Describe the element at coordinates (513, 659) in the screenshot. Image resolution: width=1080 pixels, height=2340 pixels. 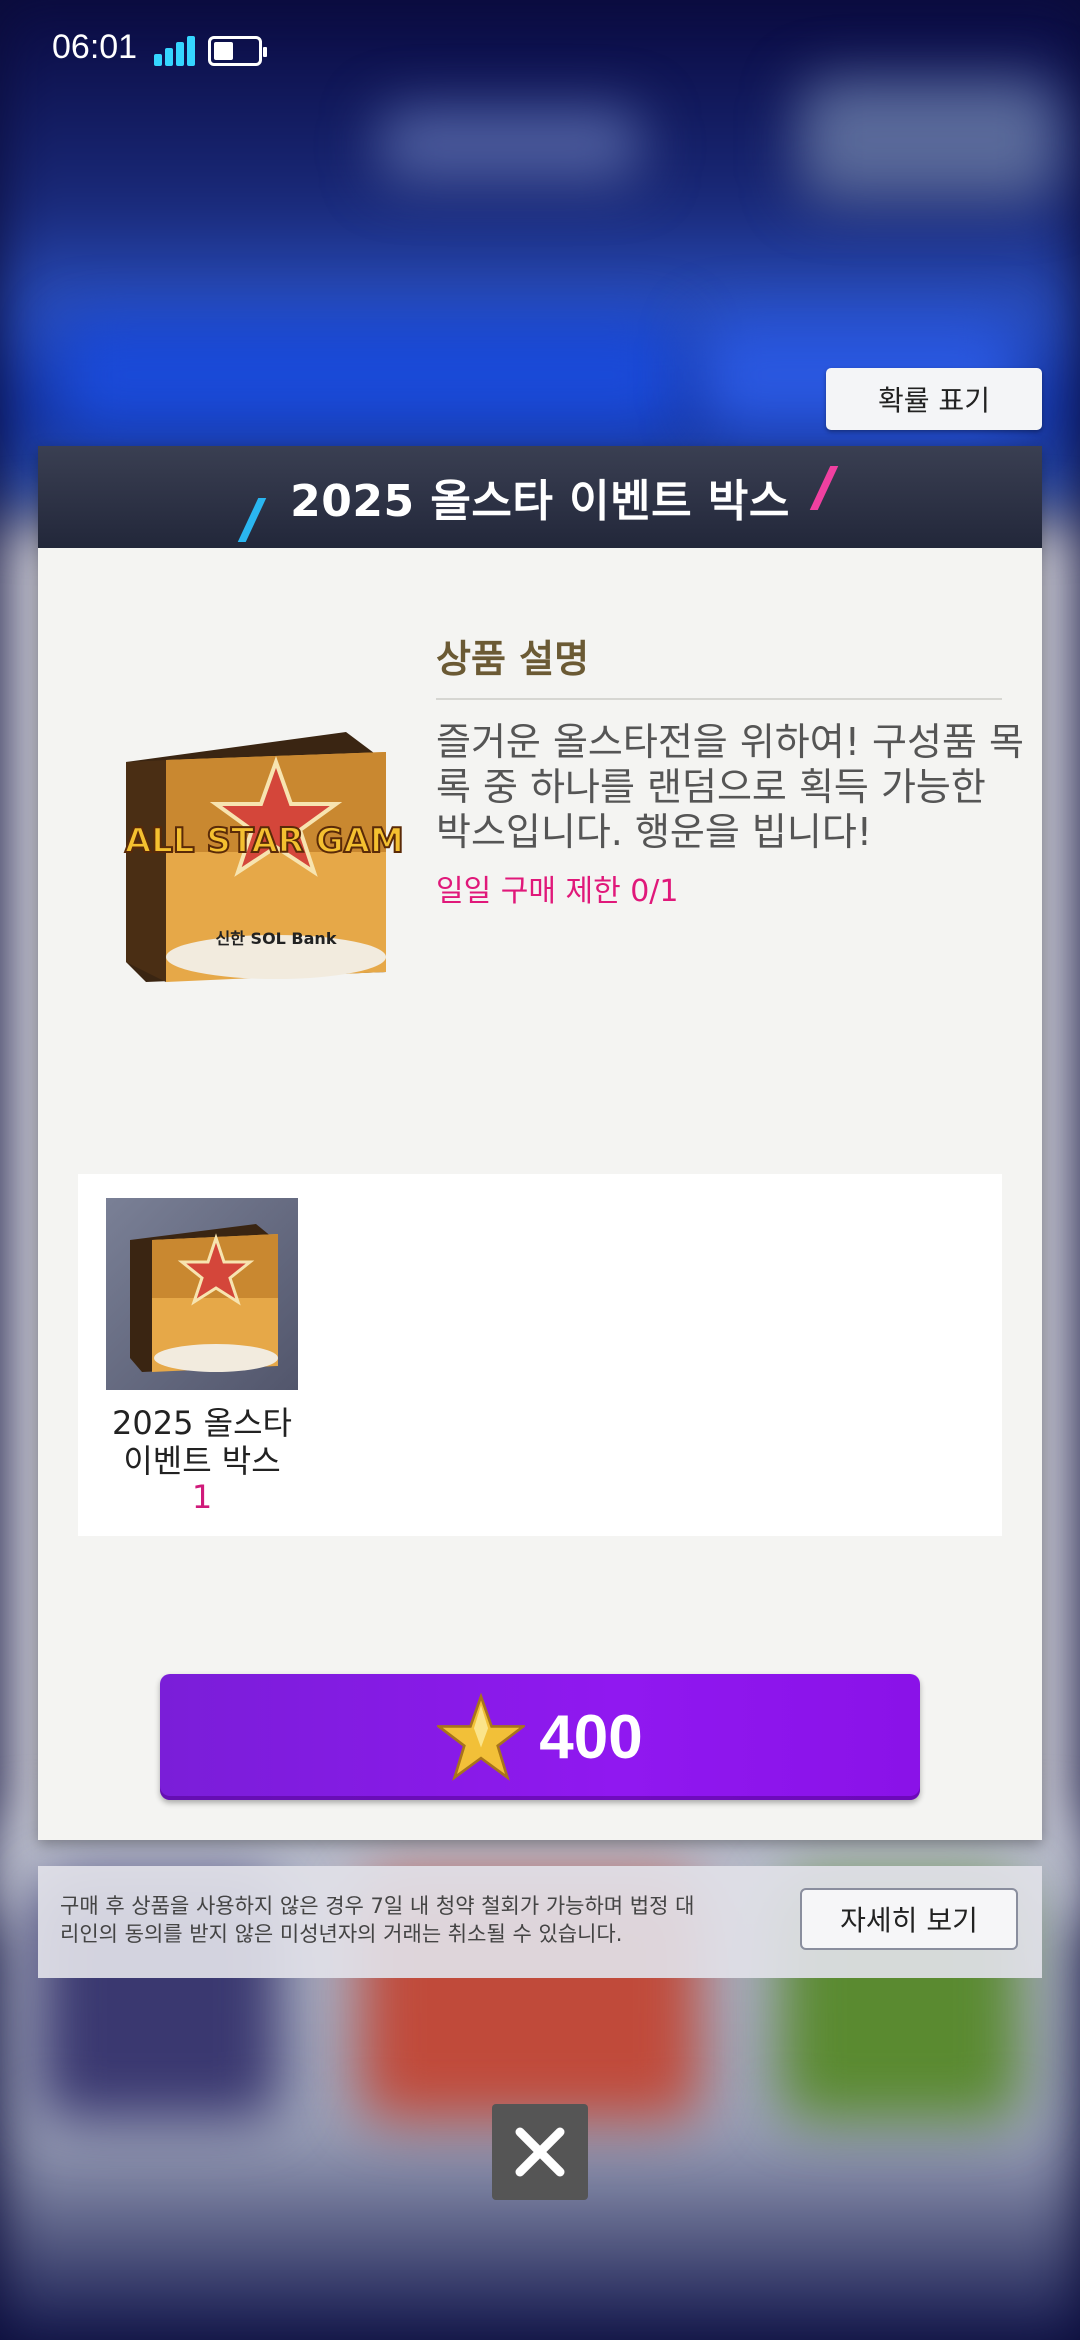
I see `description-heading: 상품 설명` at that location.